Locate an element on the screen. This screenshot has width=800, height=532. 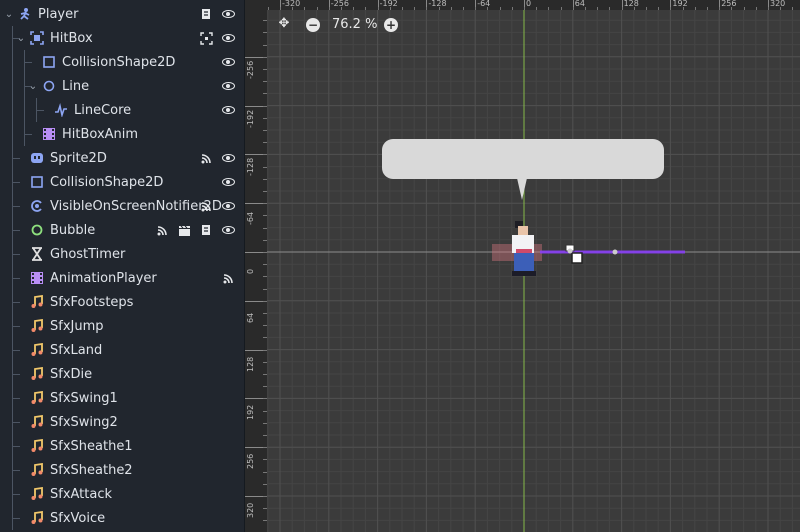
scene-tree-row: SfxSheathe2 is located at coordinates (122, 470).